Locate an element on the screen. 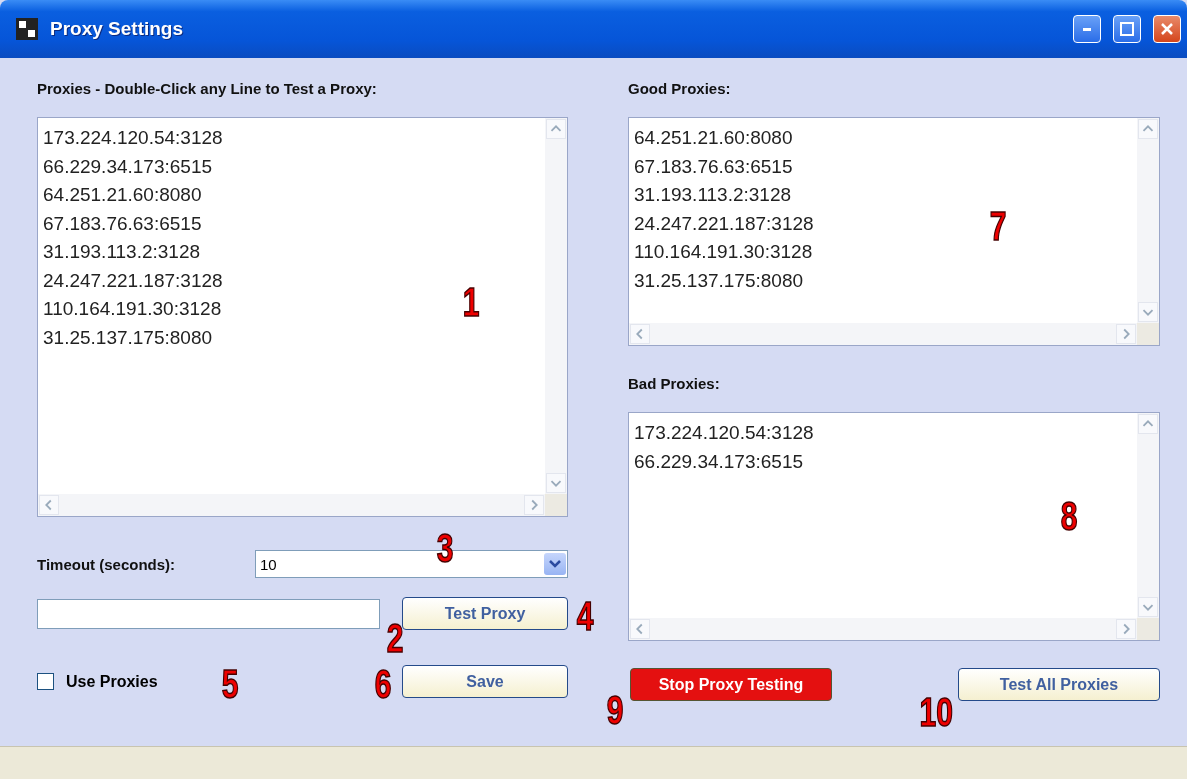 Image resolution: width=1187 pixels, height=779 pixels. test-all-button: Test All Proxies is located at coordinates (1059, 684).